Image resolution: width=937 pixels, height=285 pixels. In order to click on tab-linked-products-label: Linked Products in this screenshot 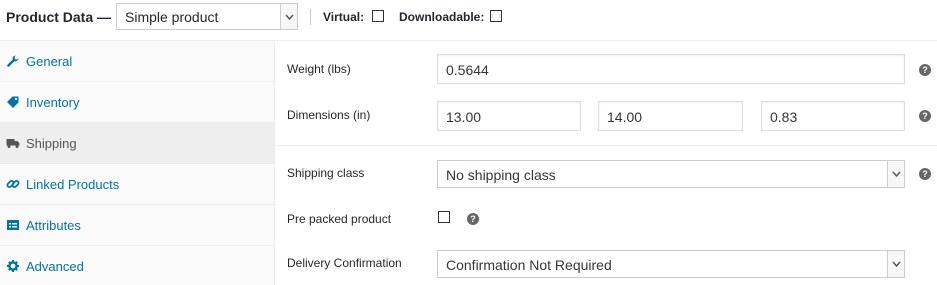, I will do `click(73, 184)`.